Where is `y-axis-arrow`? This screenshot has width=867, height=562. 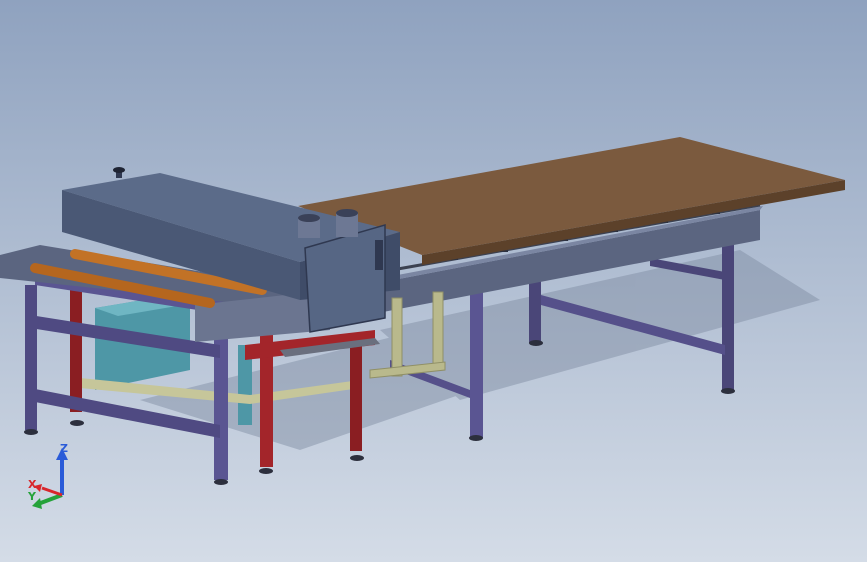 y-axis-arrow is located at coordinates (50, 499).